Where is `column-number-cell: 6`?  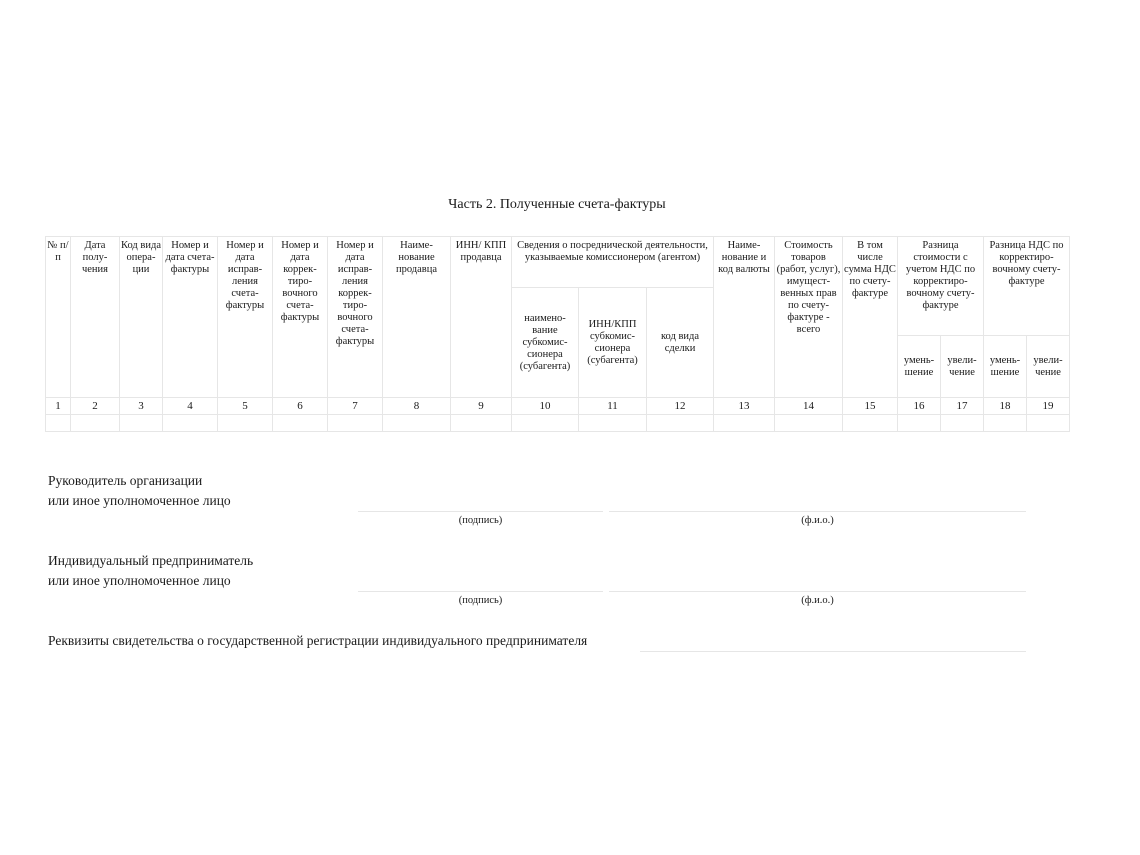
column-number-cell: 6 is located at coordinates (300, 406).